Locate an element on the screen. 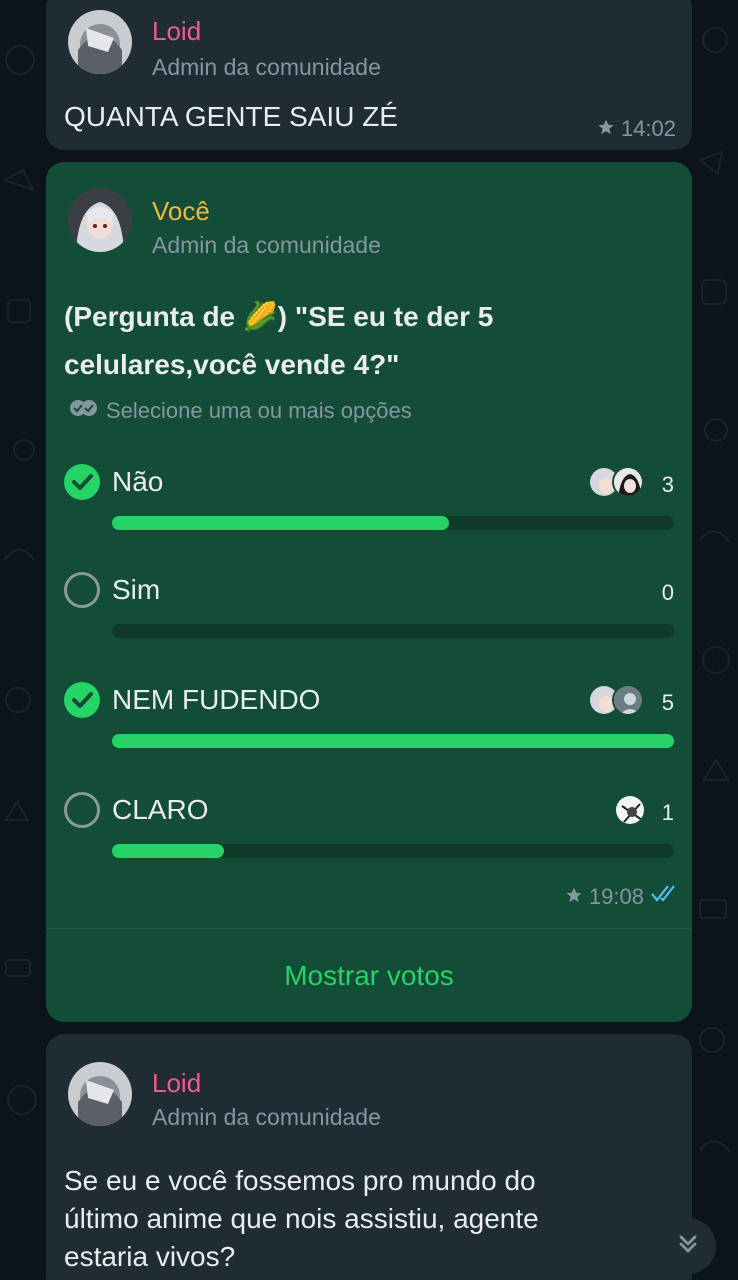  message-meta: 14:02 is located at coordinates (636, 129).